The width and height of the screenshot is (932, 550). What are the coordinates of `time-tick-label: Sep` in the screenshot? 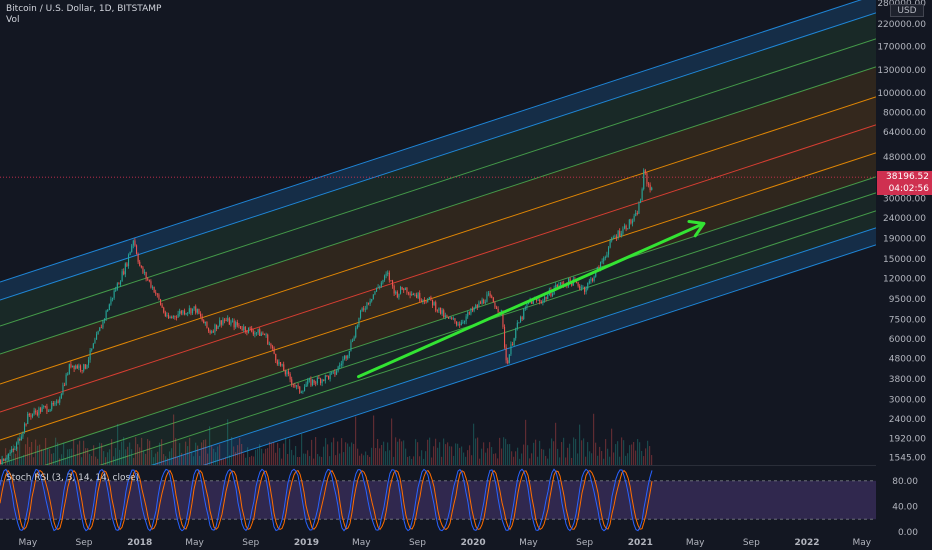 It's located at (250, 543).